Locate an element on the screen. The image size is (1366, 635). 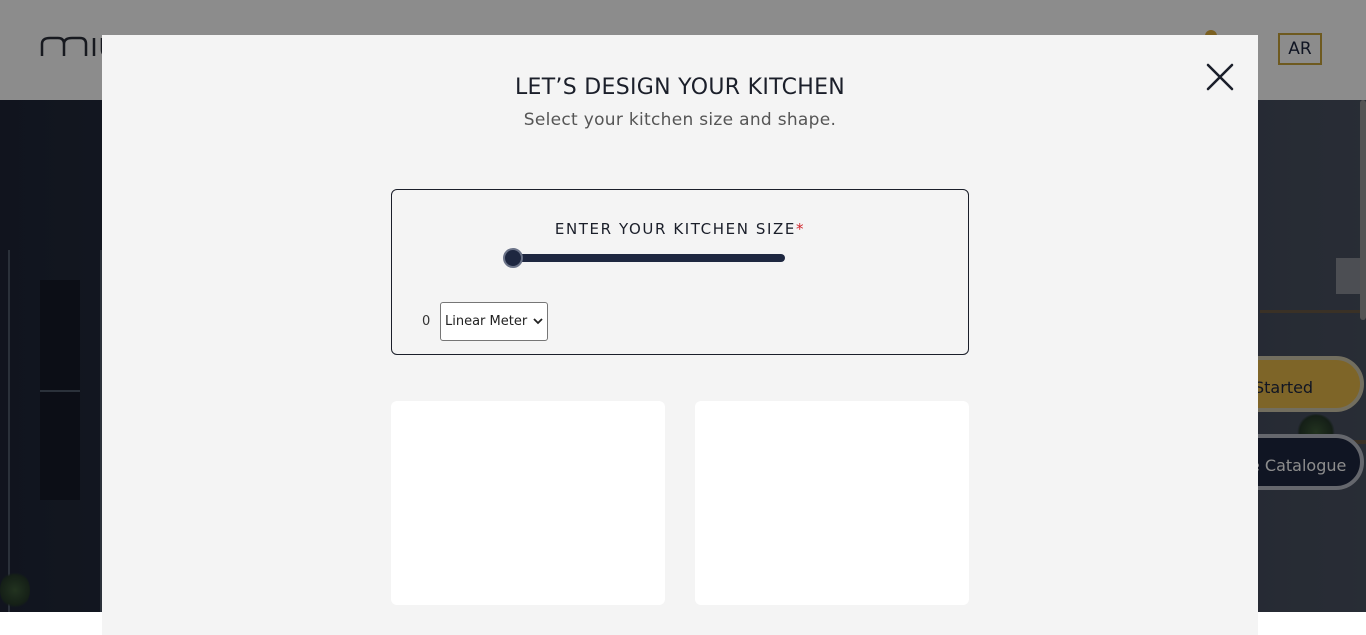
modal-title: LET’S DESIGN YOUR KITCHEN is located at coordinates (680, 87).